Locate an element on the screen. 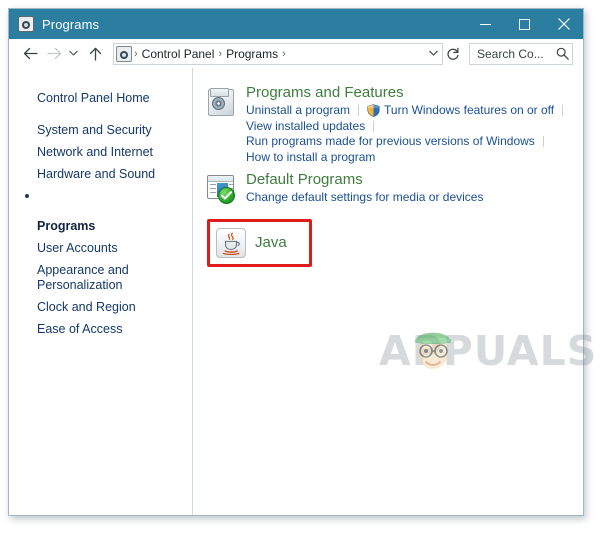 This screenshot has height=537, width=600. java-coffee-cup-icon is located at coordinates (231, 242).